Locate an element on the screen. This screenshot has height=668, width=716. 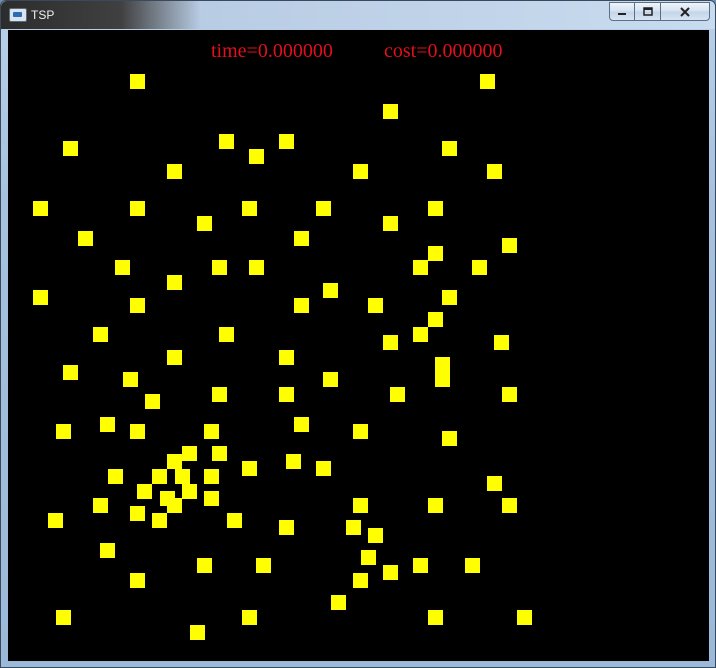
close-icon is located at coordinates (685, 11).